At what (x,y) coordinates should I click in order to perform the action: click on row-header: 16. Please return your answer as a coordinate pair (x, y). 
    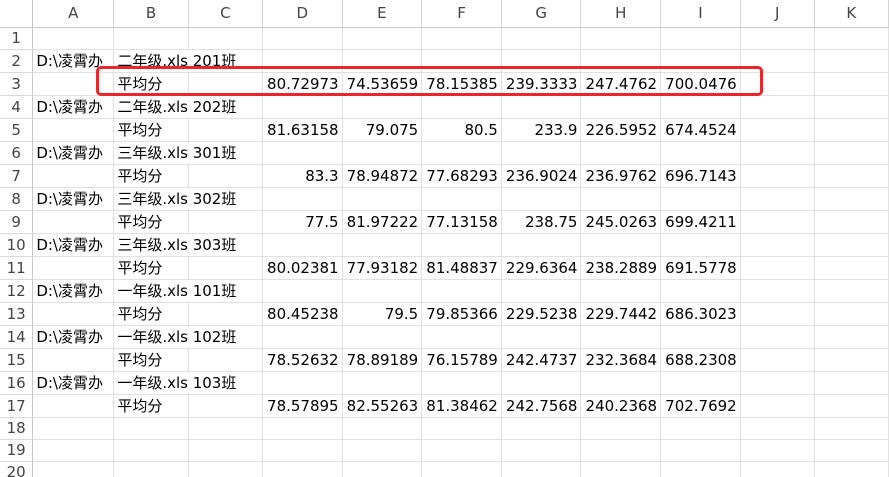
    Looking at the image, I should click on (17, 383).